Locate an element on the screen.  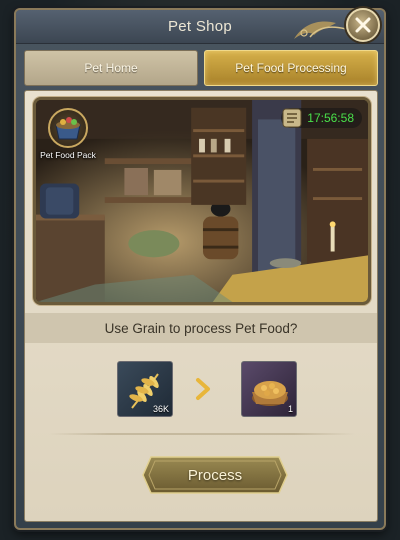
countdown-timer: 17:56:58 is located at coordinates (321, 118).